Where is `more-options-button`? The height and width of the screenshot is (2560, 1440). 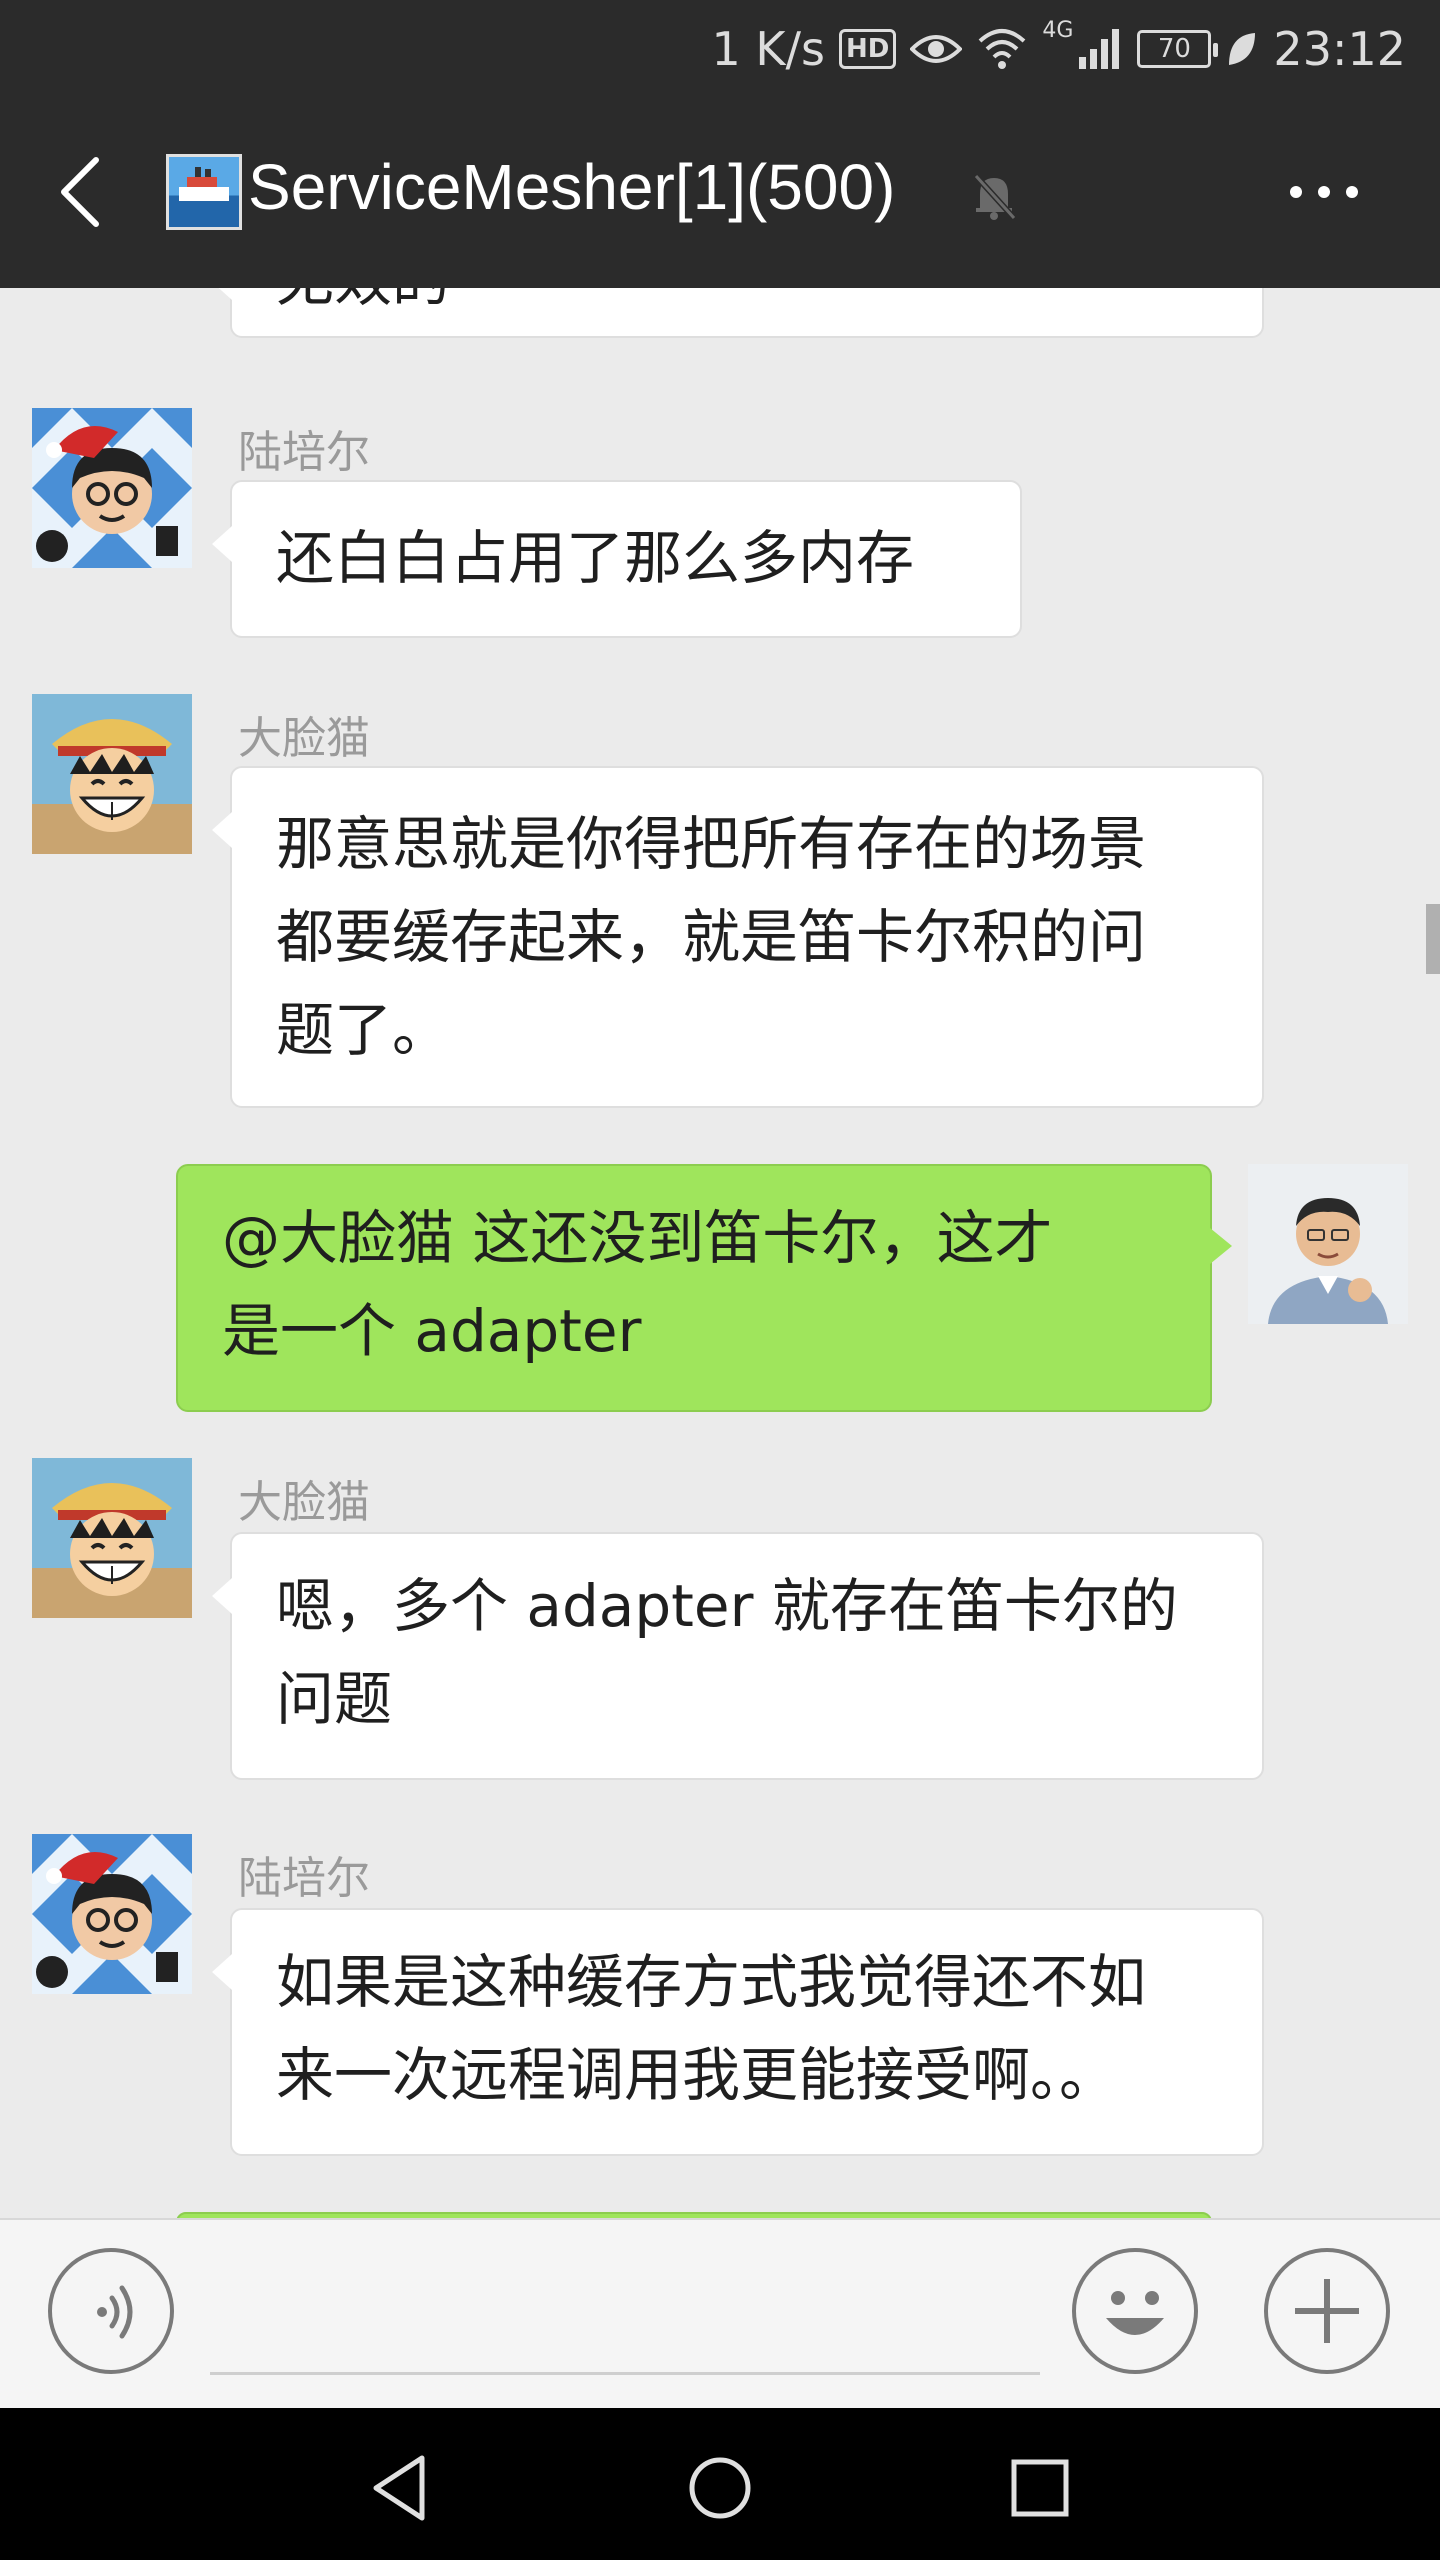 more-options-button is located at coordinates (1330, 192).